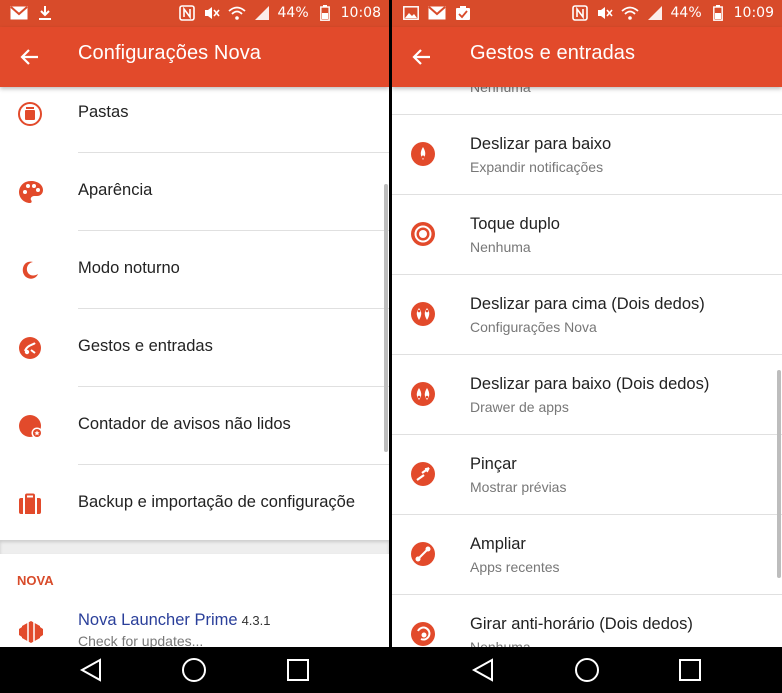 The height and width of the screenshot is (693, 782). Describe the element at coordinates (515, 567) in the screenshot. I see `gesture-item-value: Apps recentes` at that location.